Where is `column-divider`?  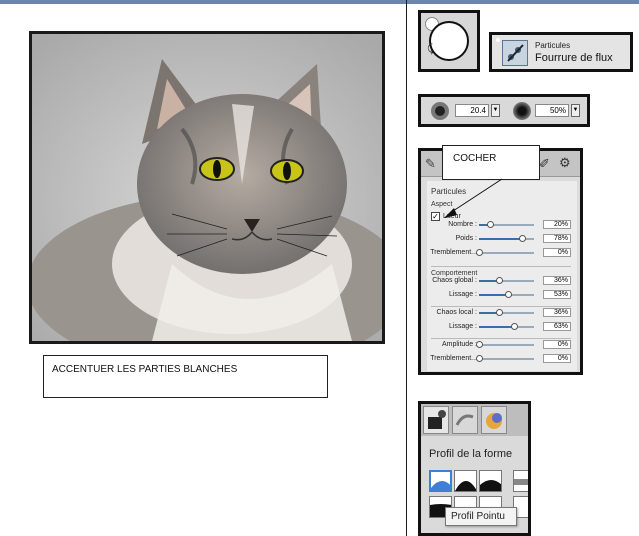
column-divider is located at coordinates (406, 268).